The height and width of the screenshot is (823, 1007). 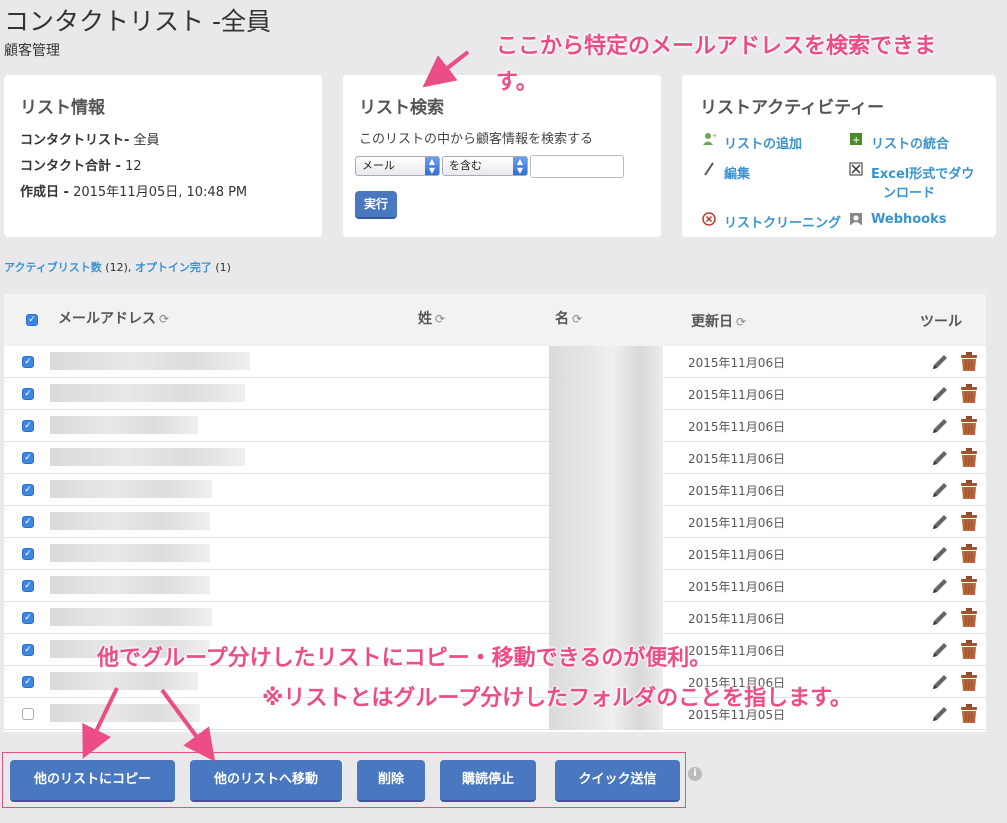 I want to click on add-list-link: リストの追加, so click(x=763, y=142).